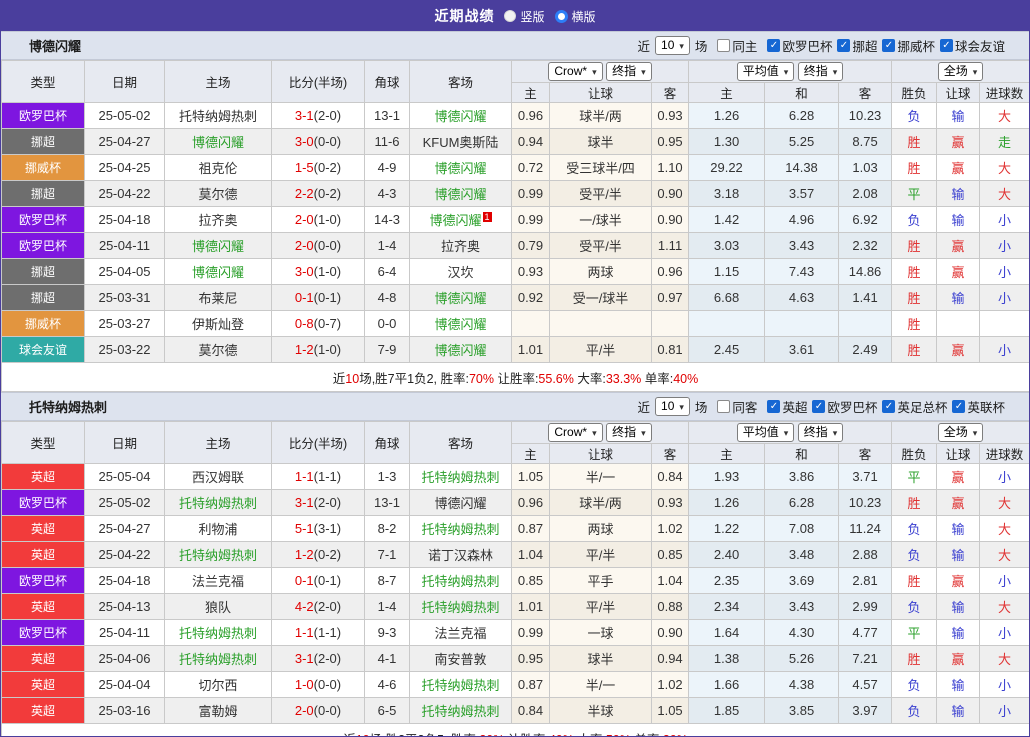  I want to click on avg-odds-home: 6.68, so click(727, 297).